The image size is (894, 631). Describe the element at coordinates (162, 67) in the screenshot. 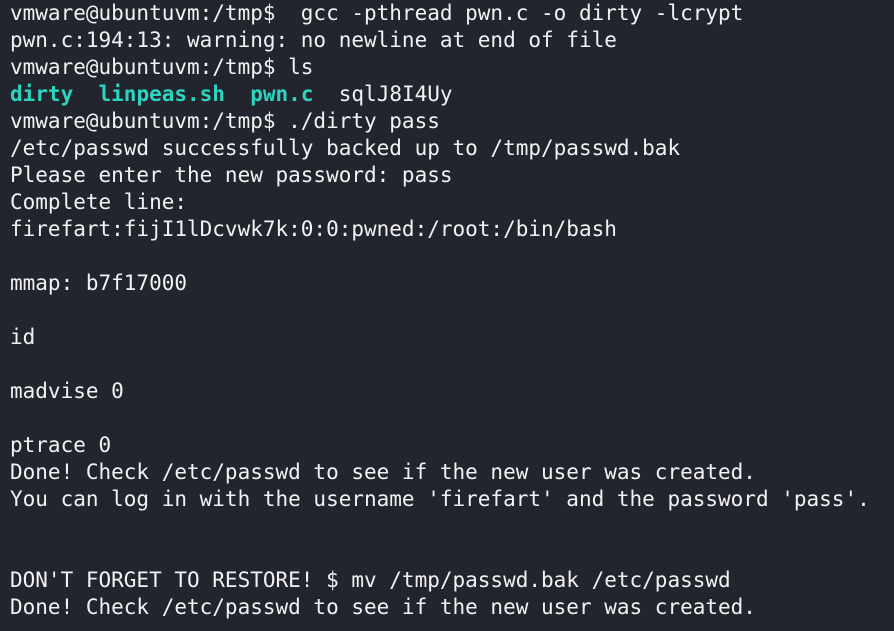

I see `terminal-line: vmware@ubuntuvm:/tmp$ ls` at that location.